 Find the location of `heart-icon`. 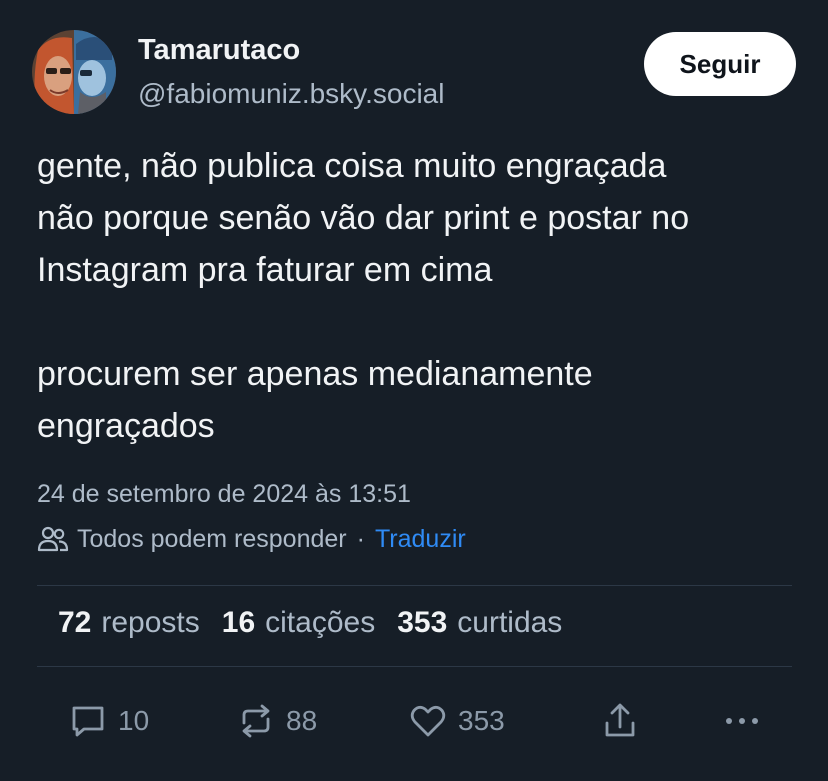

heart-icon is located at coordinates (428, 721).